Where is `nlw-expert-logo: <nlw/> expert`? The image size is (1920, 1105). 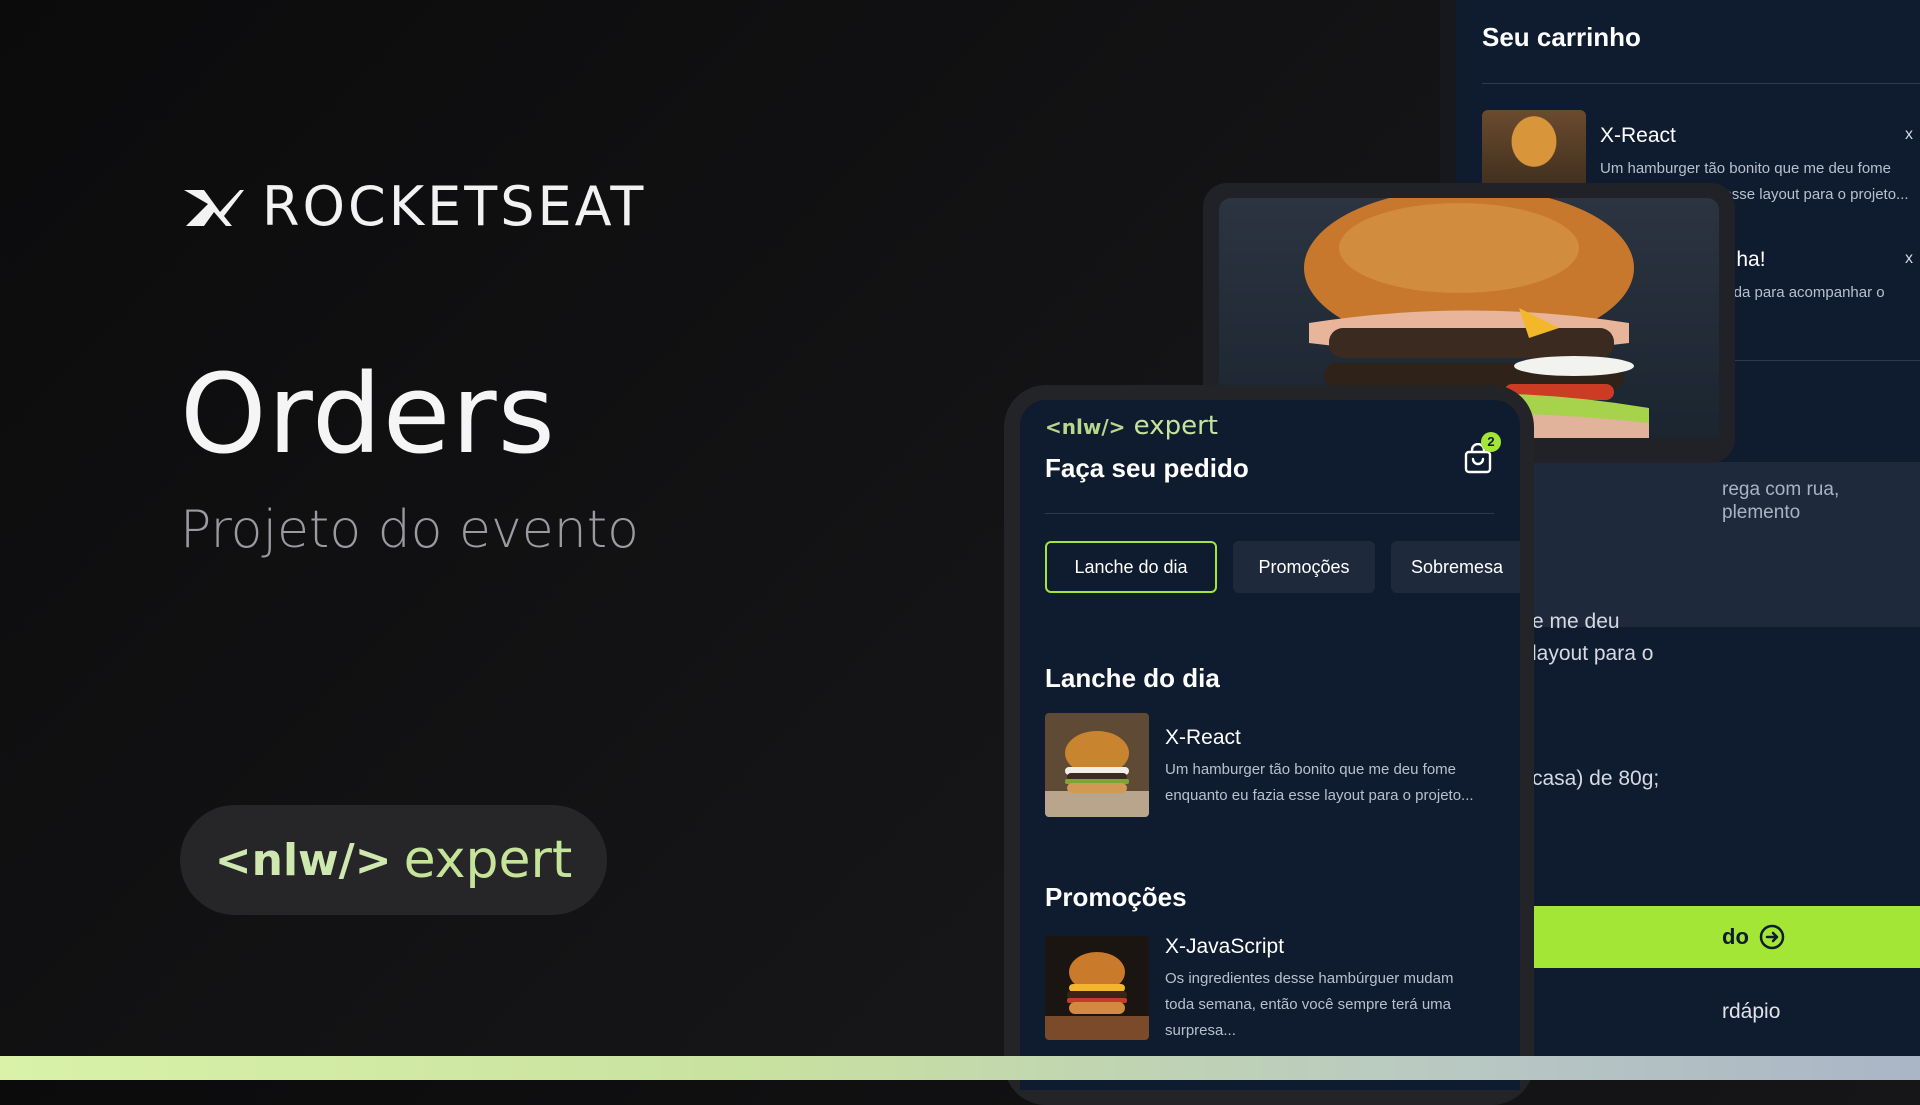 nlw-expert-logo: <nlw/> expert is located at coordinates (1131, 426).